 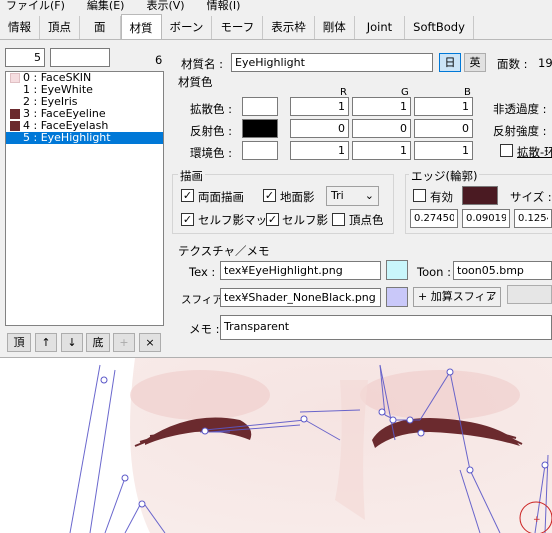 I want to click on specular-color-swatch, so click(x=260, y=128).